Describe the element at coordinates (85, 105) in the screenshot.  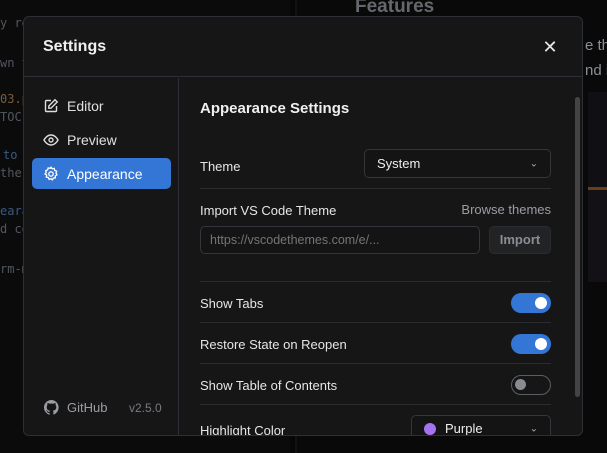
I see `sidebar-item-label: Editor` at that location.